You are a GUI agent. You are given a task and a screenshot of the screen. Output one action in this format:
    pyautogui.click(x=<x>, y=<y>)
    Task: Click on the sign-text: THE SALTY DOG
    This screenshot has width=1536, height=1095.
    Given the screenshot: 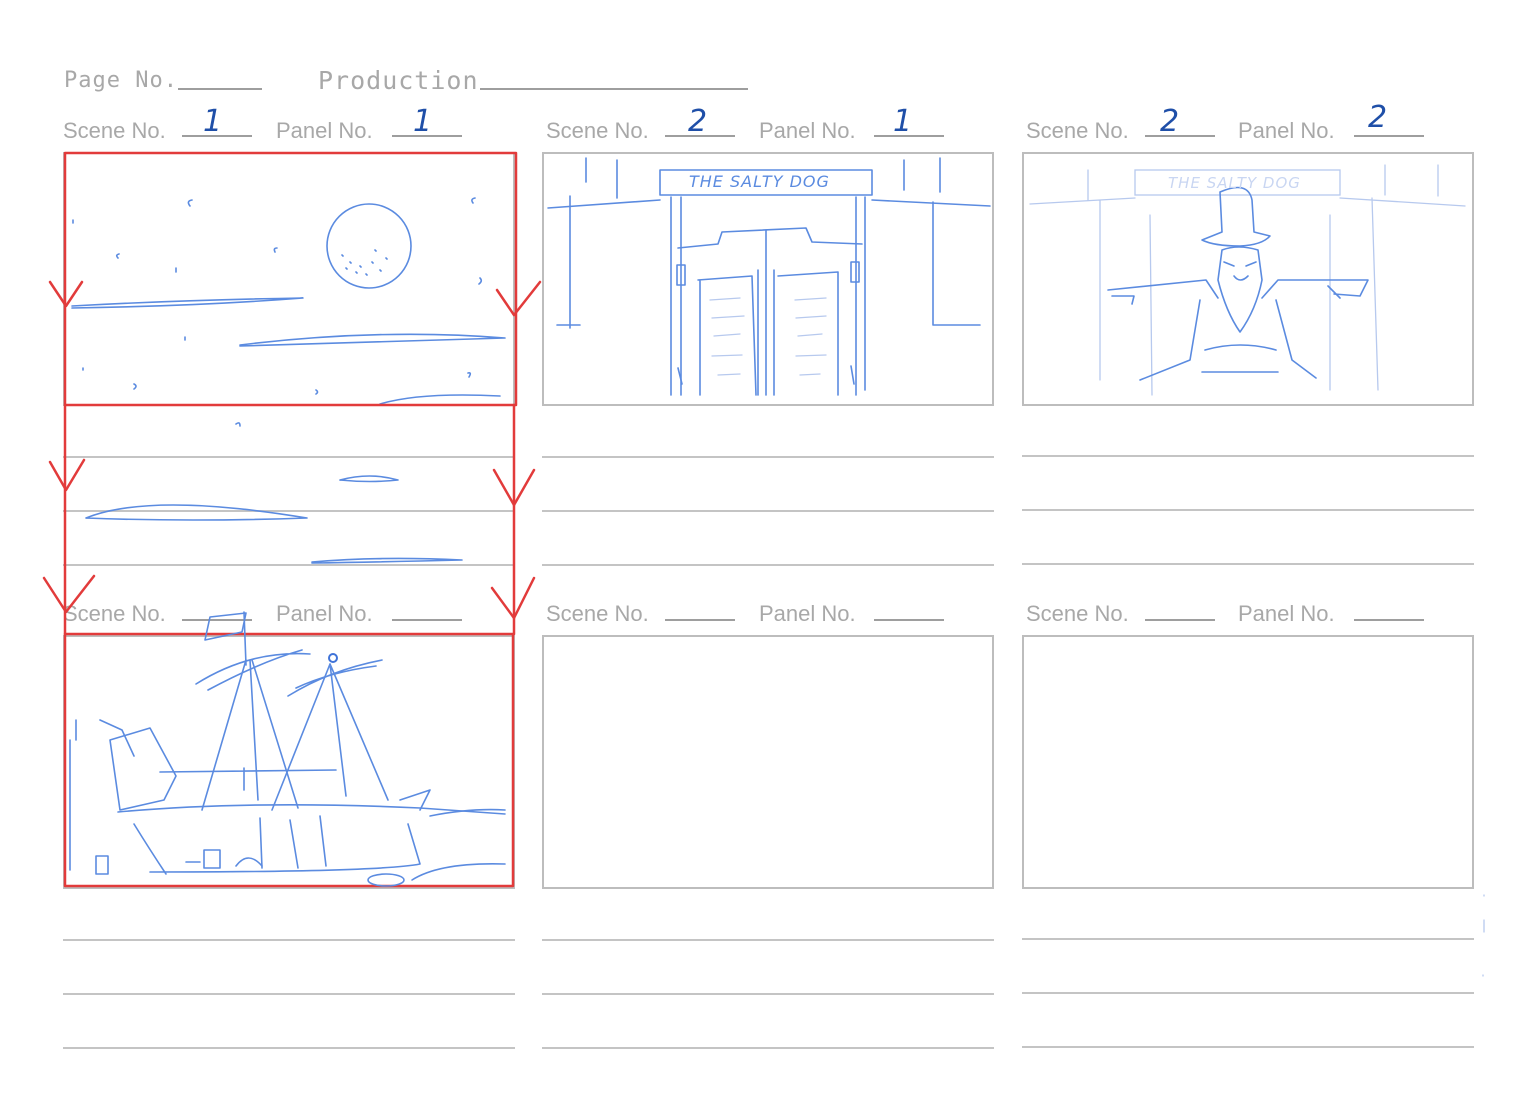 What is the action you would take?
    pyautogui.click(x=759, y=181)
    